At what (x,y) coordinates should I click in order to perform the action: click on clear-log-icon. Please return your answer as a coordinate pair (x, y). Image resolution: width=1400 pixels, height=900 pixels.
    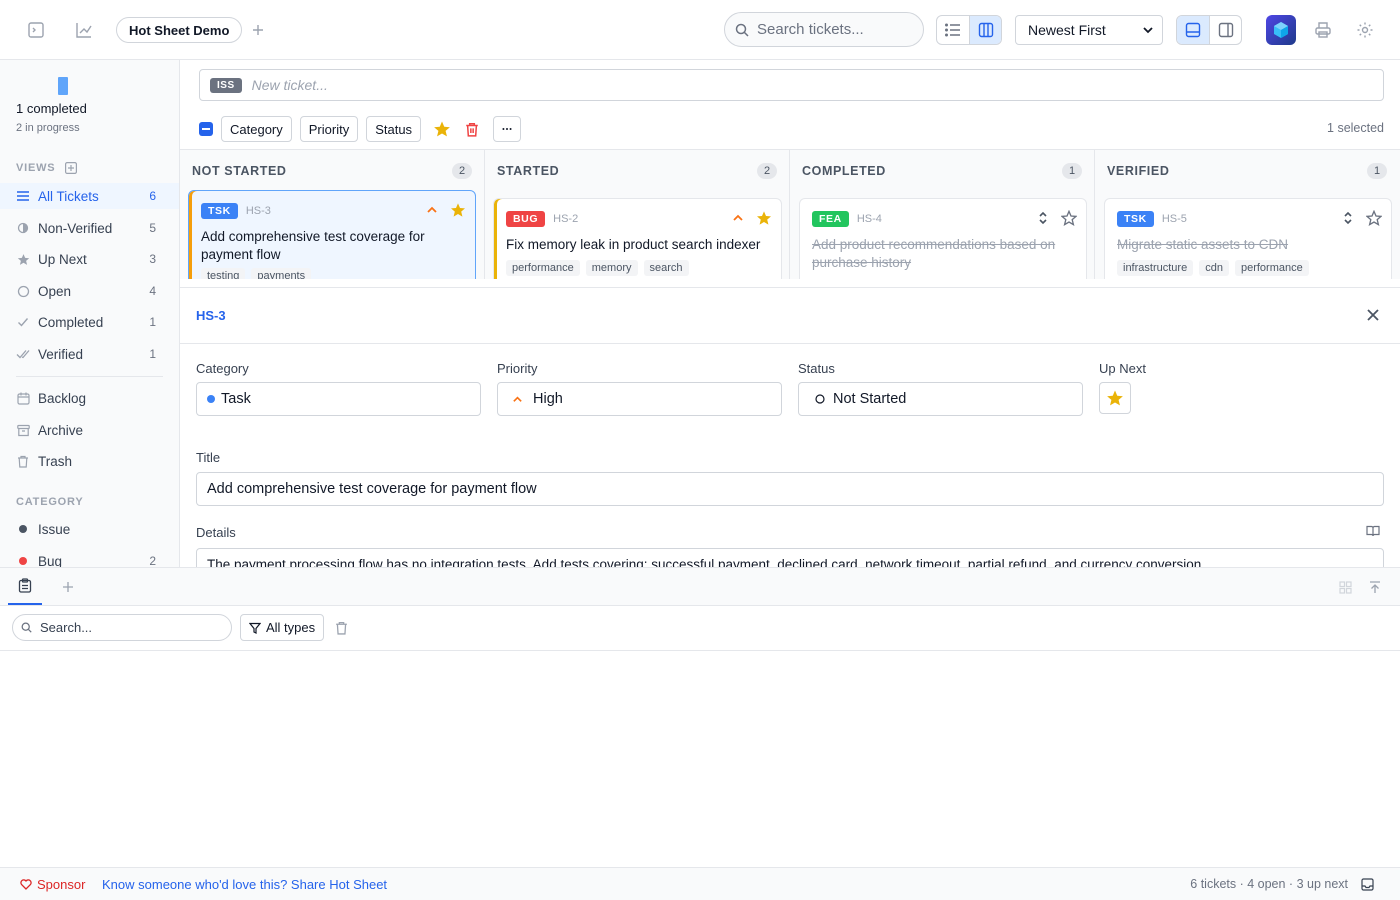
    Looking at the image, I should click on (341, 628).